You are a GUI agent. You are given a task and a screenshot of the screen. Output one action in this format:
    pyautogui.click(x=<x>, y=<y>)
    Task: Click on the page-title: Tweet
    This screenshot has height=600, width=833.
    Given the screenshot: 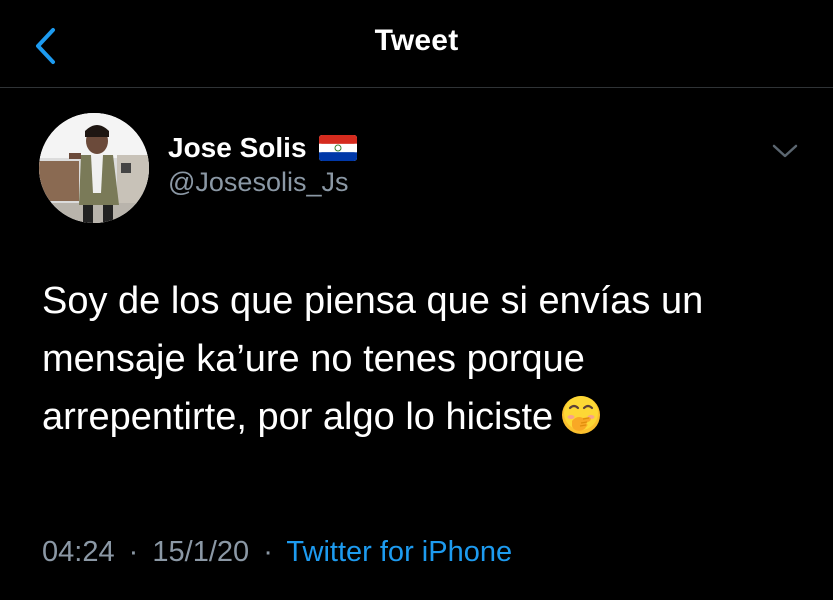 What is the action you would take?
    pyautogui.click(x=416, y=40)
    